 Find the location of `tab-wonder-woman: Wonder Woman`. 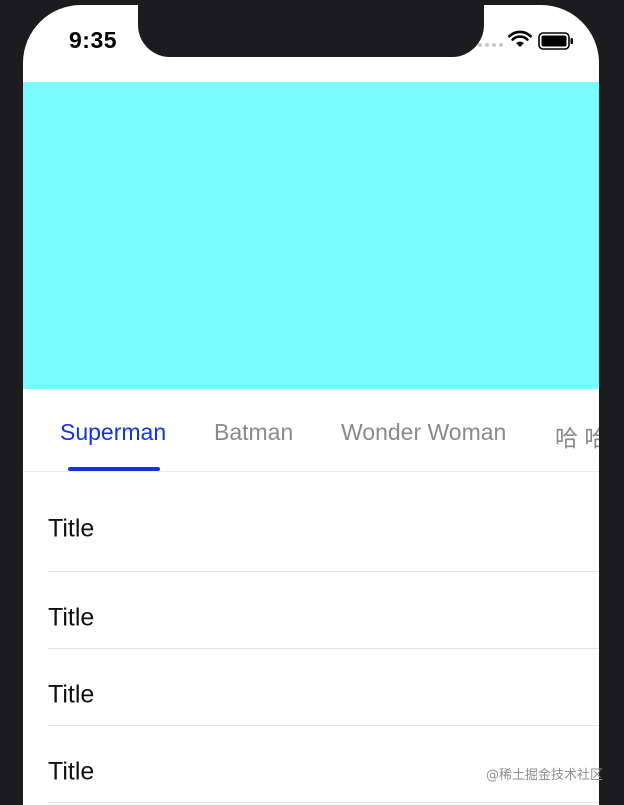

tab-wonder-woman: Wonder Woman is located at coordinates (423, 432).